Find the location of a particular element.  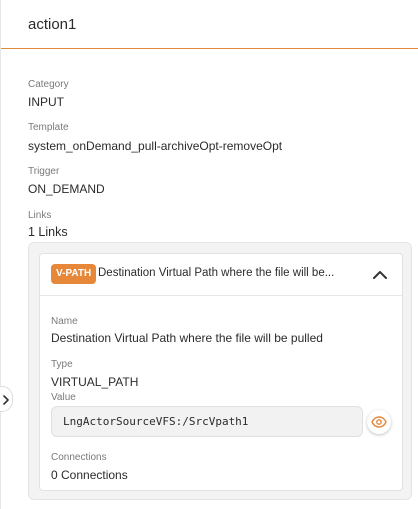

reveal-value-button is located at coordinates (379, 422).